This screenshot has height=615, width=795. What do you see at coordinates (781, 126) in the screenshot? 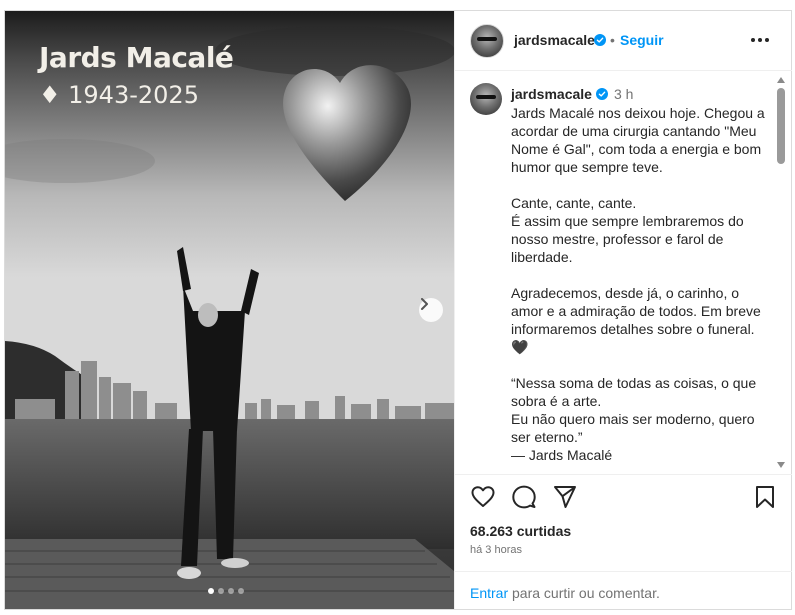
I see `scrollbar-thumb` at bounding box center [781, 126].